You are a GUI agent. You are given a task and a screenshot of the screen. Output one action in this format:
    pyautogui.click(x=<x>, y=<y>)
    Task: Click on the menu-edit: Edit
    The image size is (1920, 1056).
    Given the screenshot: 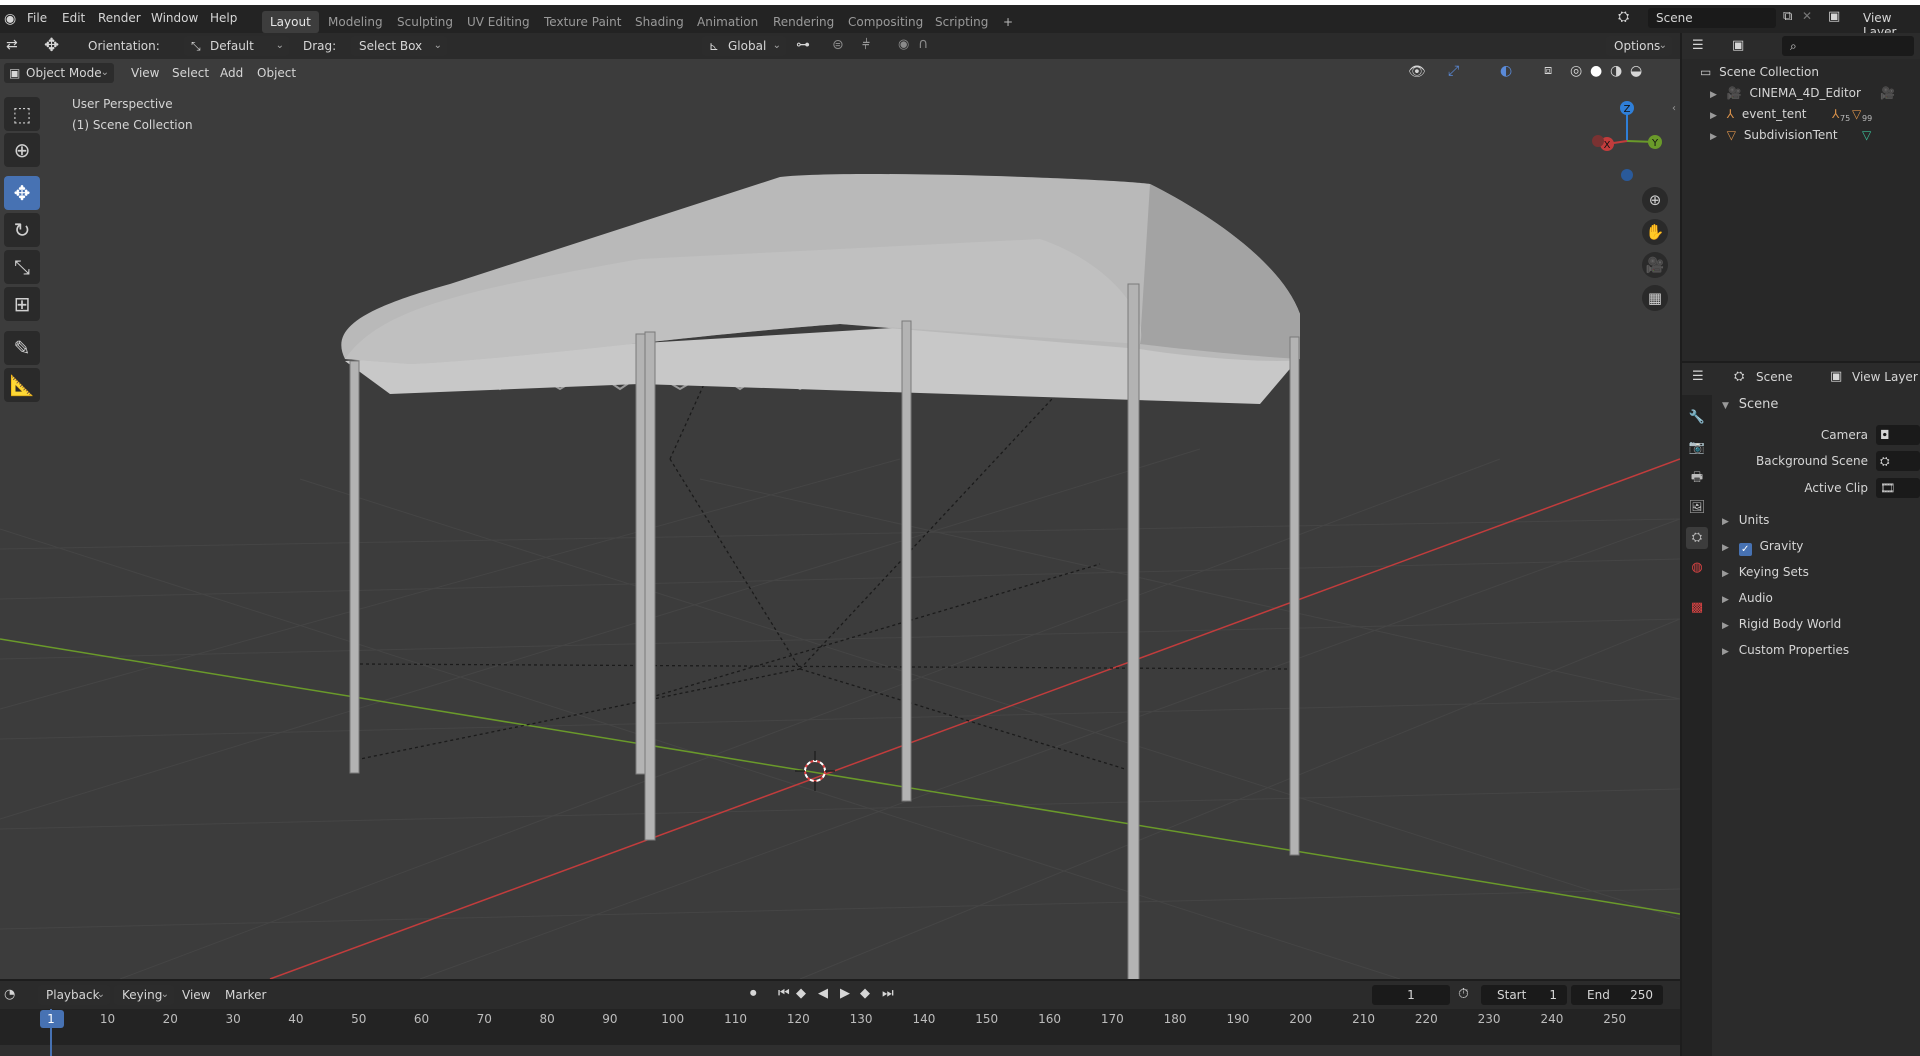 What is the action you would take?
    pyautogui.click(x=73, y=18)
    